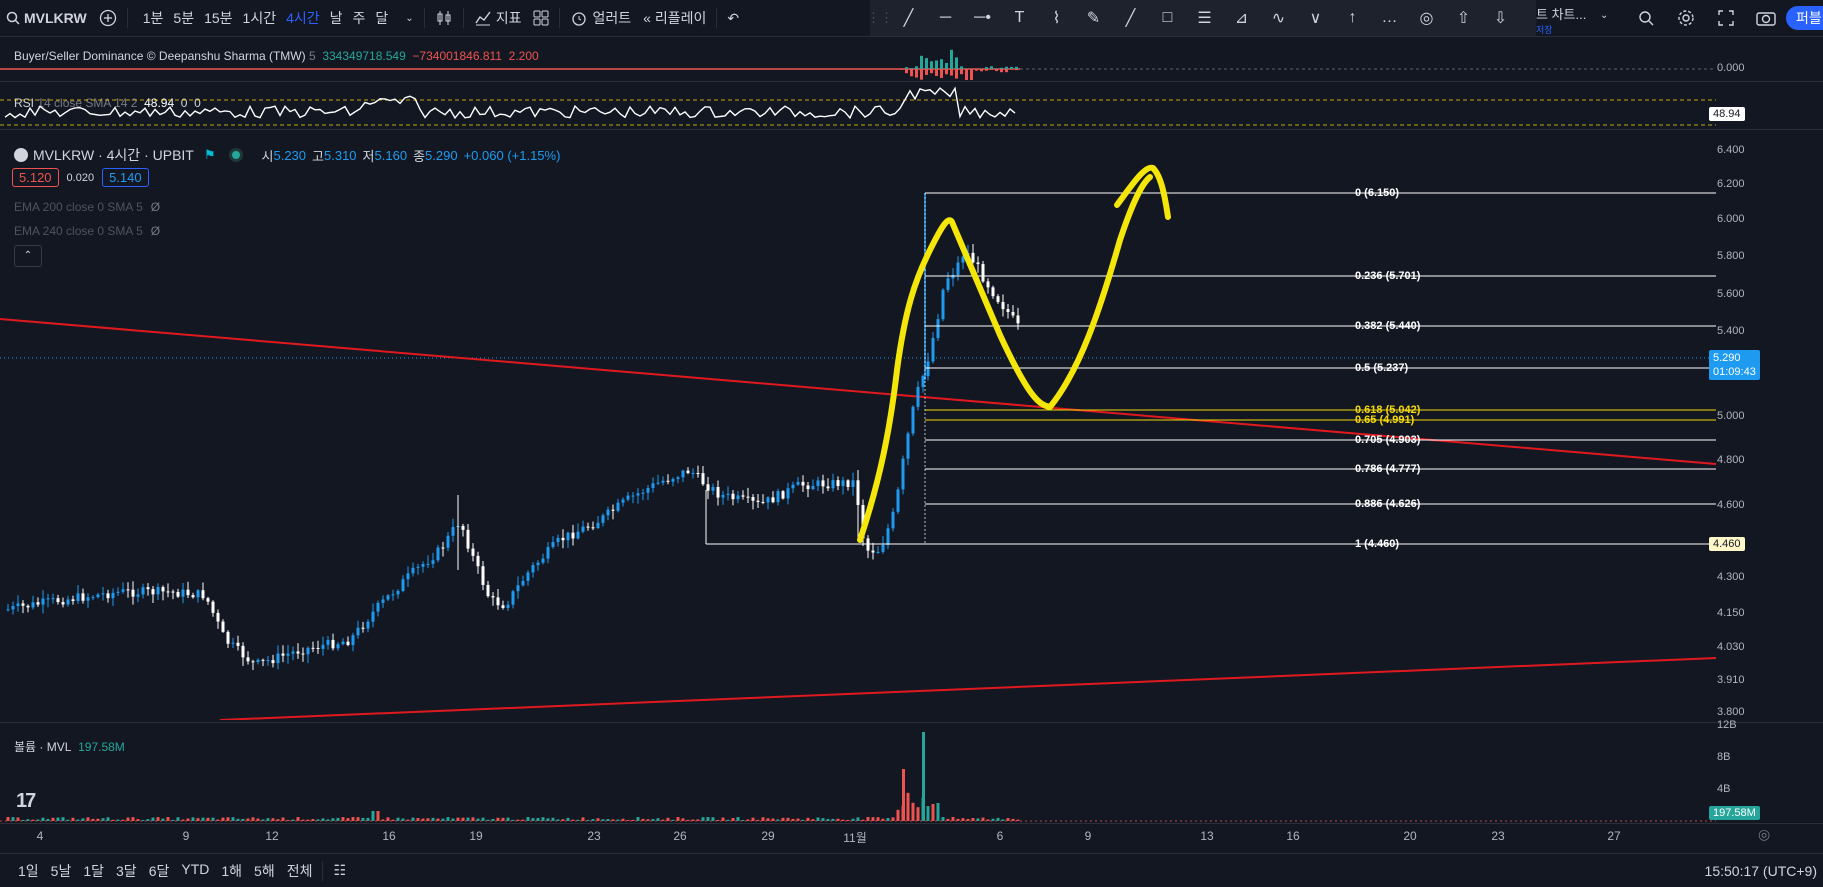  Describe the element at coordinates (108, 18) in the screenshot. I see `compare-button` at that location.